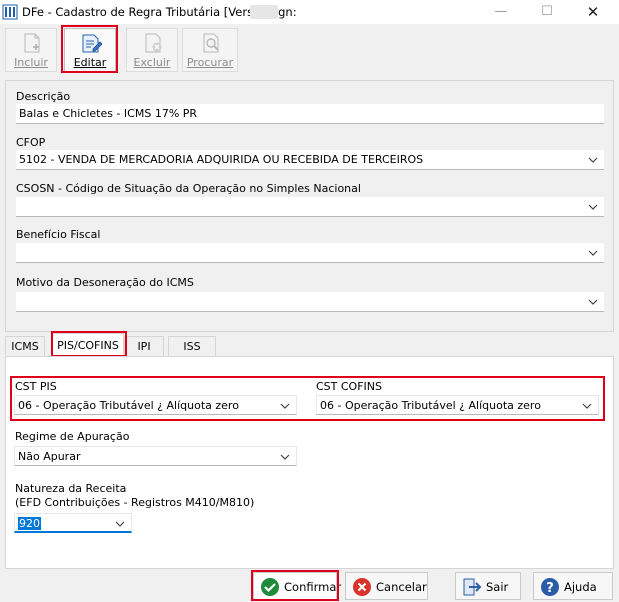  What do you see at coordinates (89, 49) in the screenshot?
I see `highlight-box-editar` at bounding box center [89, 49].